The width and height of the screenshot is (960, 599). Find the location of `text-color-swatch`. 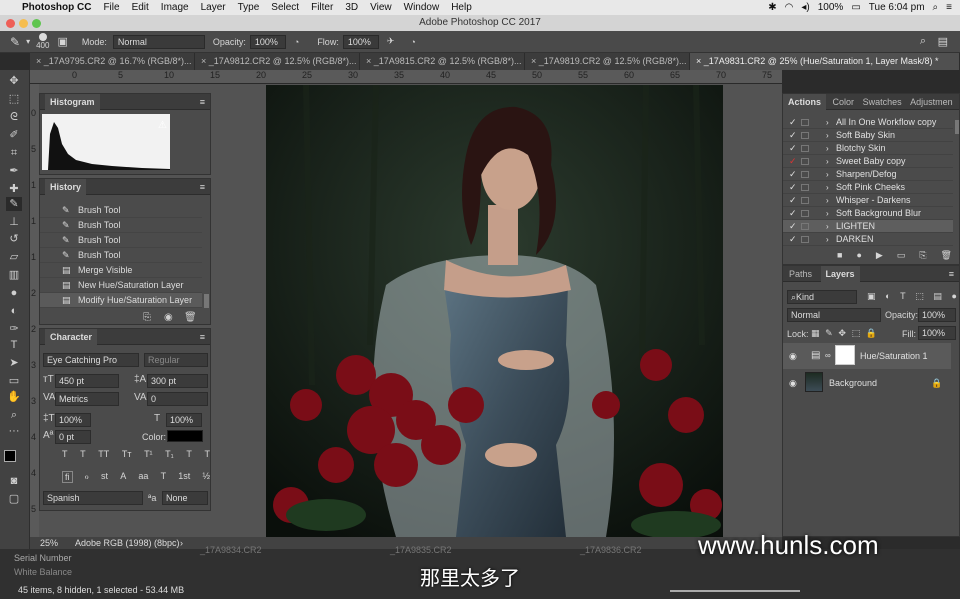

text-color-swatch is located at coordinates (185, 436).